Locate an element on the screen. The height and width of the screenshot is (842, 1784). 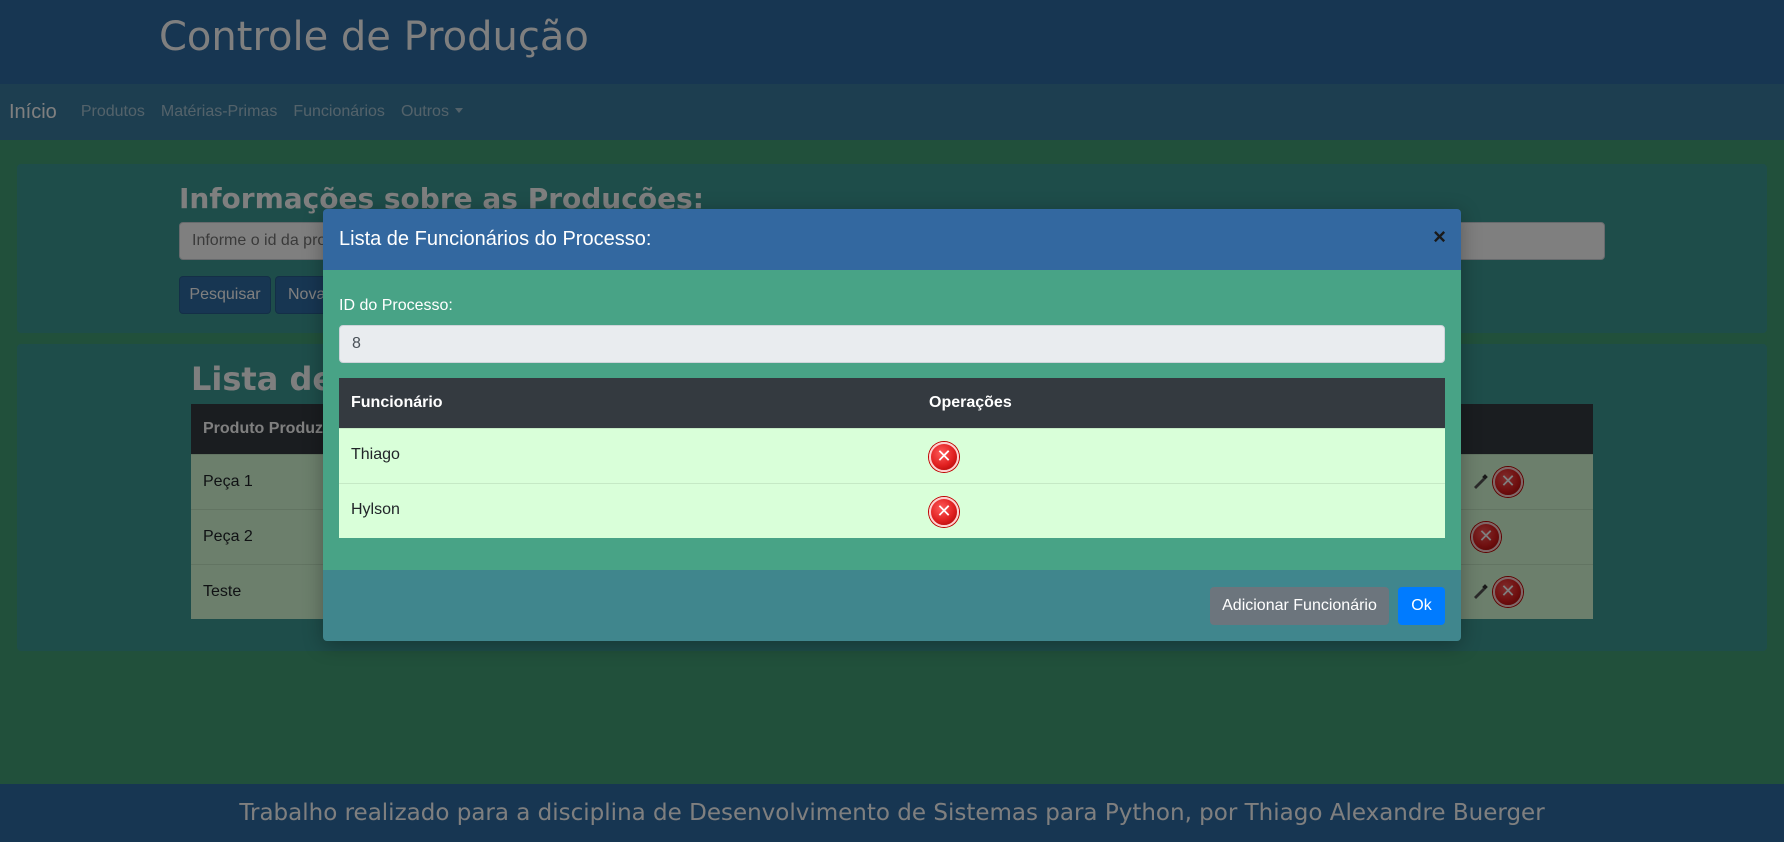
ok-button: Ok is located at coordinates (1421, 606).